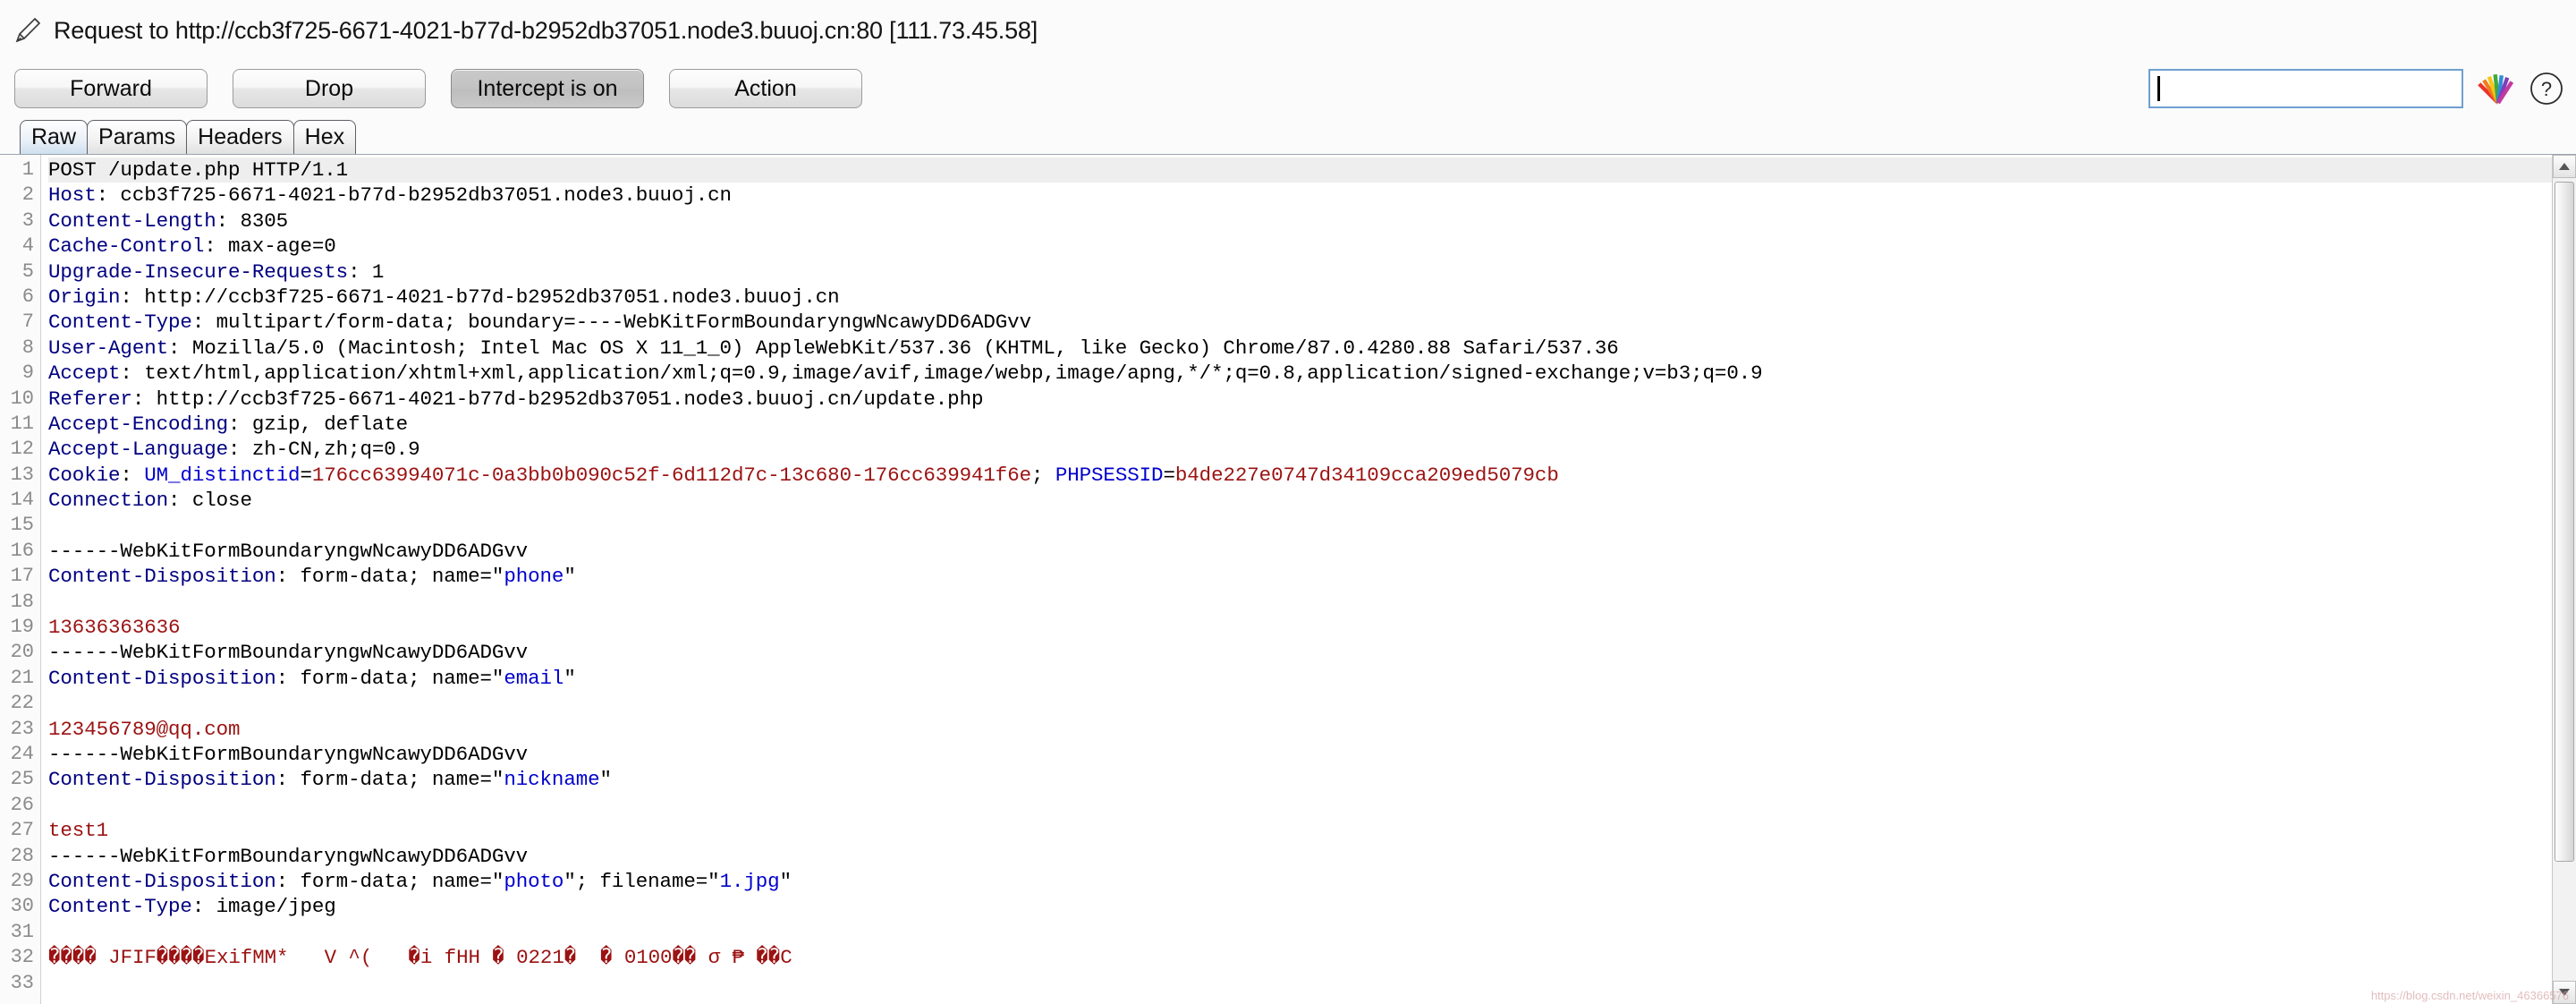 The width and height of the screenshot is (2576, 1004). I want to click on scrollbar-thumb, so click(2564, 522).